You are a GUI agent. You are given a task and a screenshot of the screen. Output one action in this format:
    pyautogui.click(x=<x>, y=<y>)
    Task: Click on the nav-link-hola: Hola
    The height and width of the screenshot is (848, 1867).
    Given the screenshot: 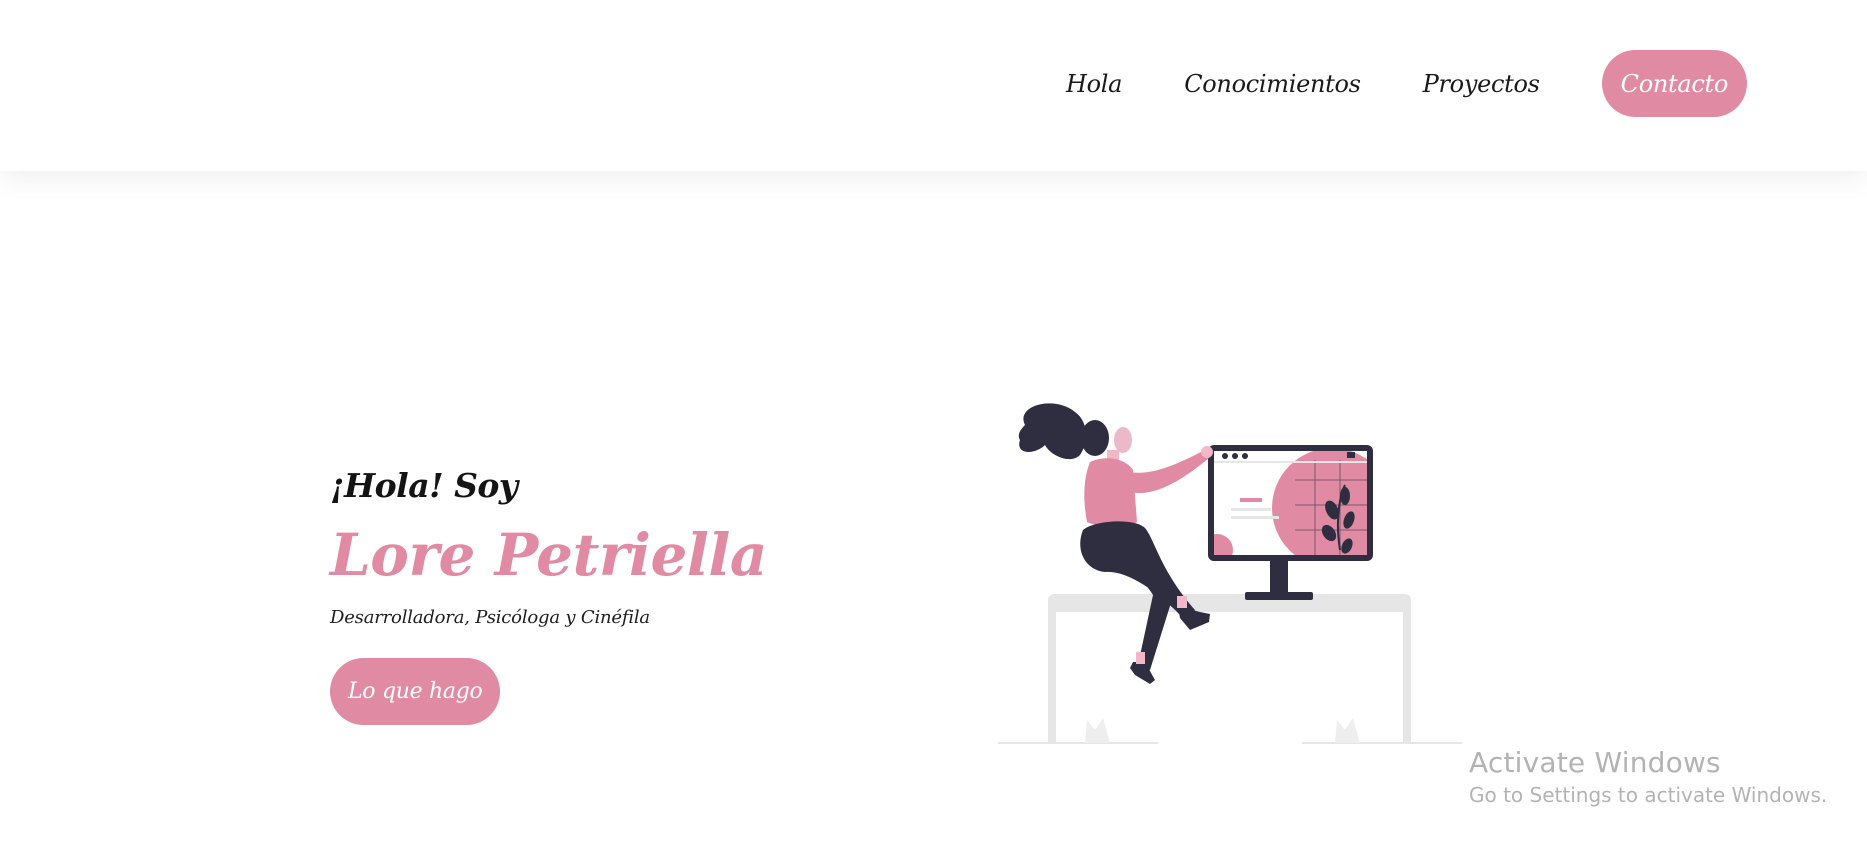 What is the action you would take?
    pyautogui.click(x=1094, y=84)
    